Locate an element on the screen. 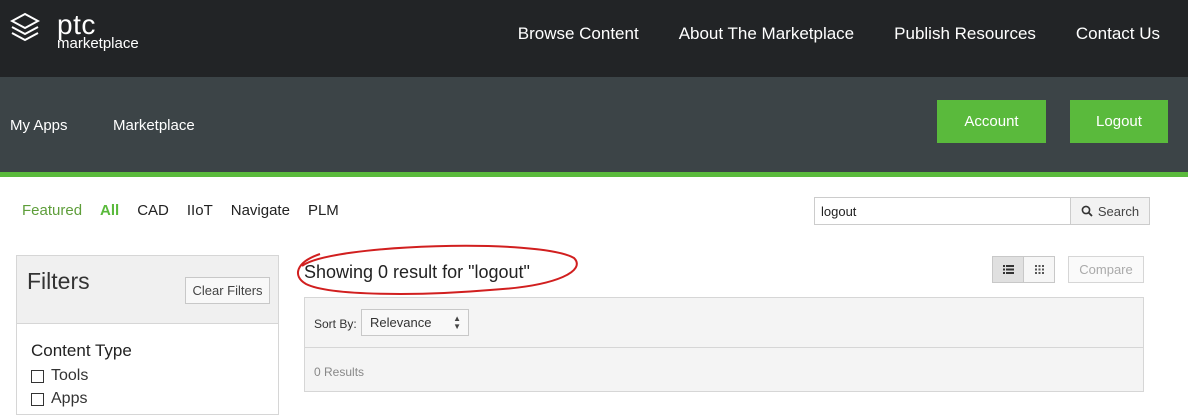  results-count: 0 Results is located at coordinates (339, 372).